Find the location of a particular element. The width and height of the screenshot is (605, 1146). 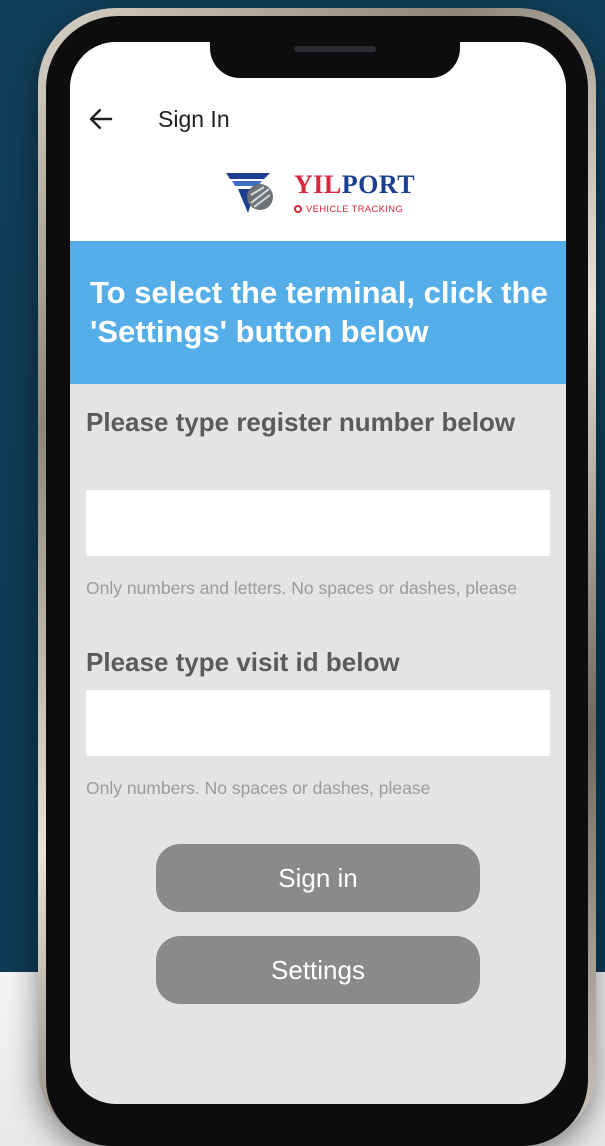

register-number-label: Please type register number below is located at coordinates (301, 422).